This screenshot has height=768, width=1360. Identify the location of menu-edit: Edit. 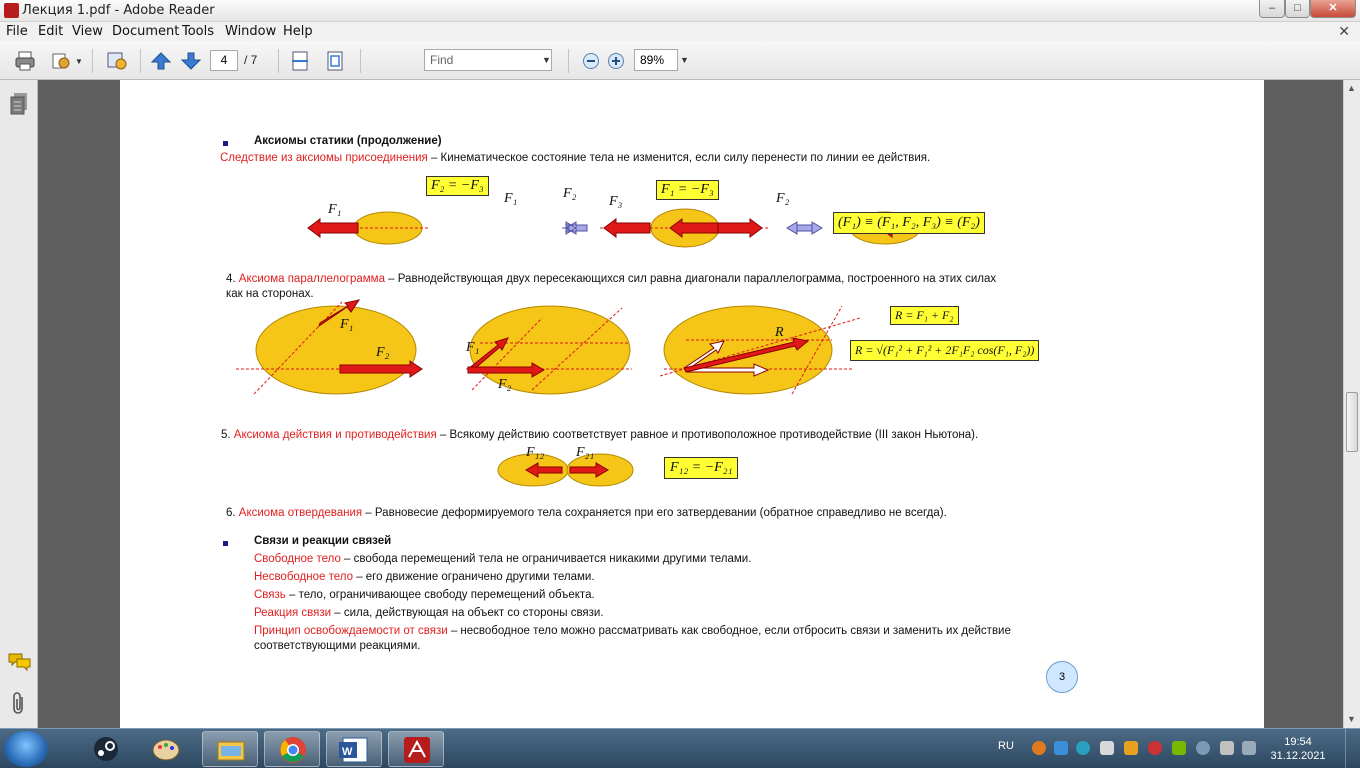
(50, 31).